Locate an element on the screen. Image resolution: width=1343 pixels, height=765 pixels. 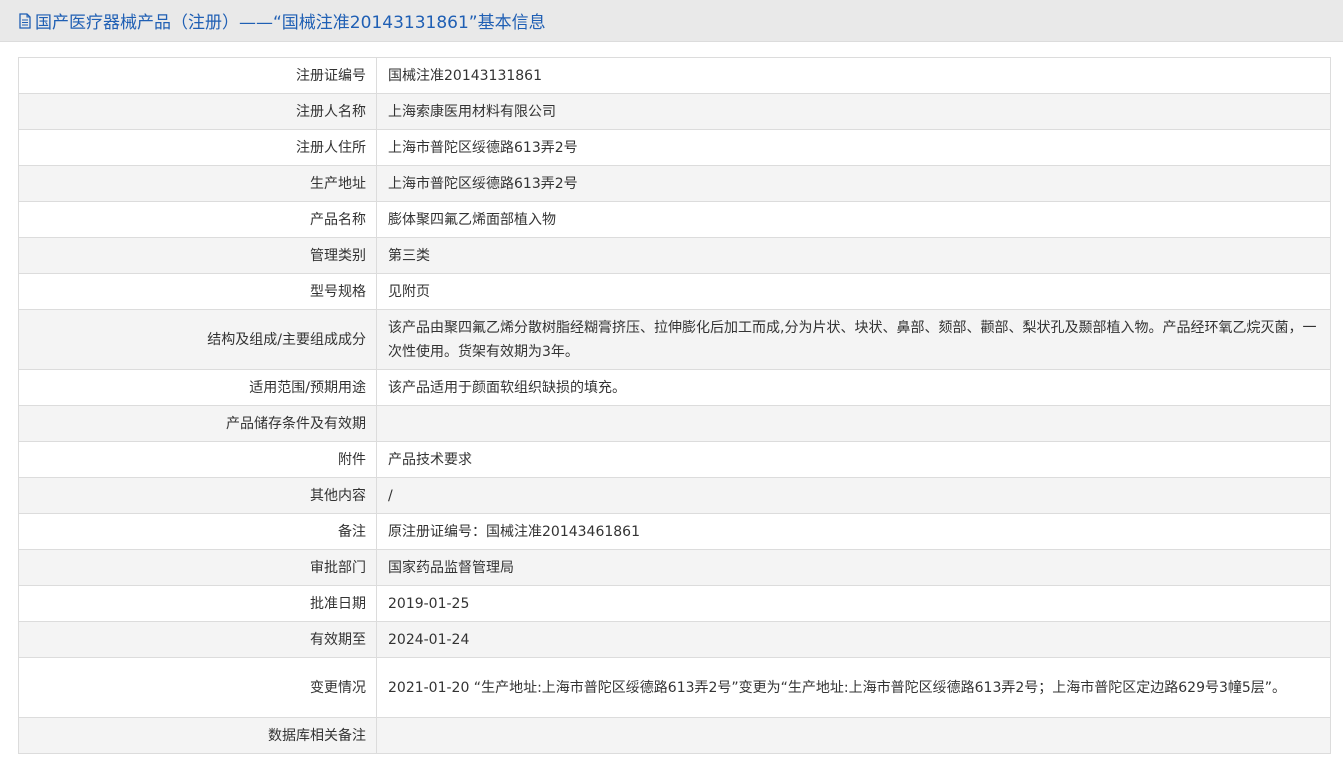
field-value: 第三类 is located at coordinates (853, 255).